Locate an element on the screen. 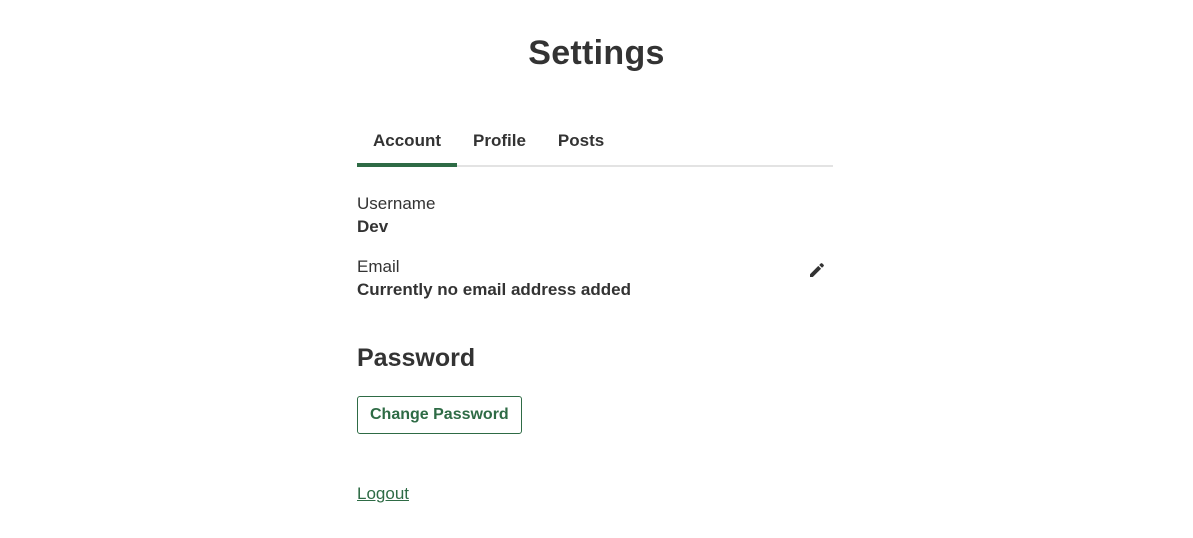  pencil-icon is located at coordinates (817, 270).